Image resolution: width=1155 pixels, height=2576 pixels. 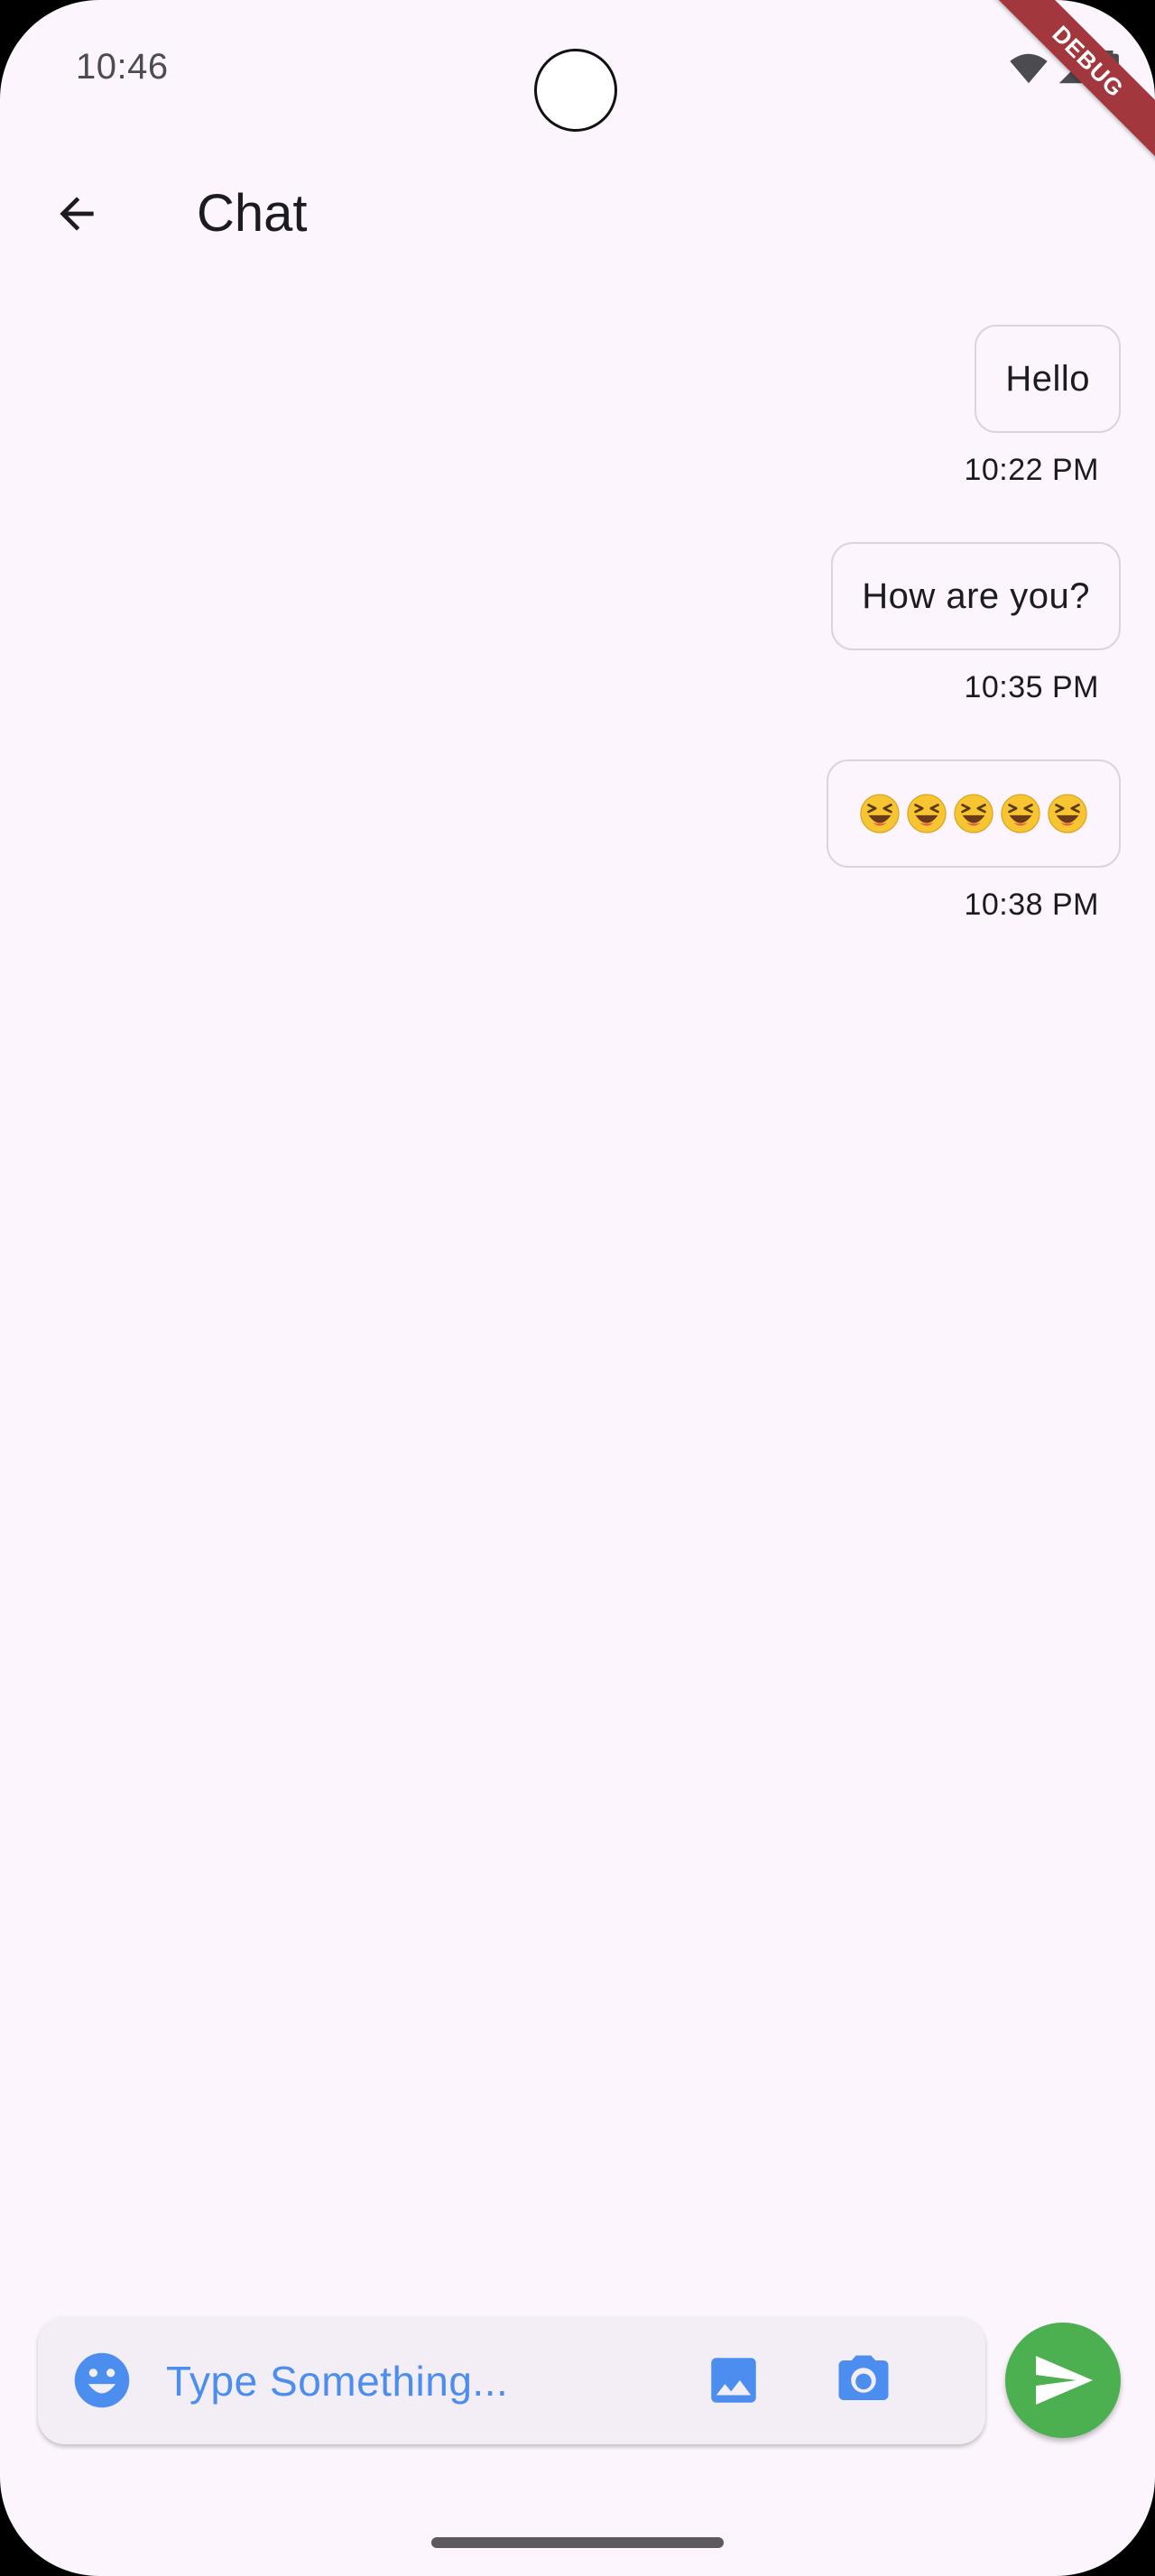 I want to click on home-indicator, so click(x=577, y=2542).